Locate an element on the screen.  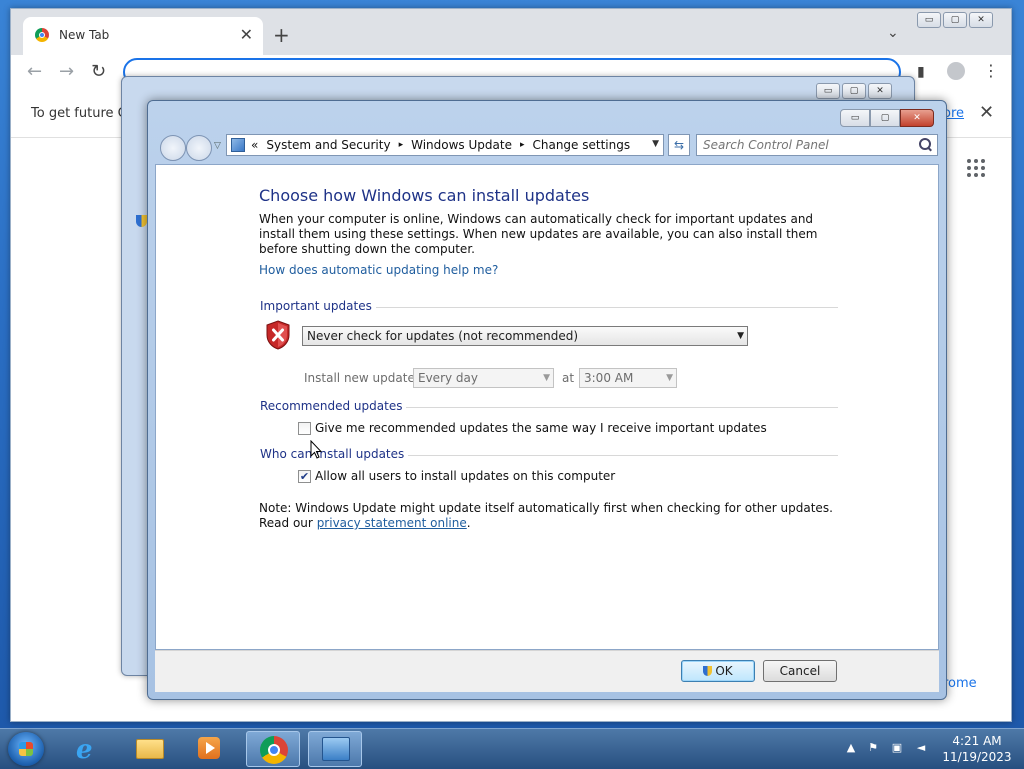
taskbar-control-panel is located at coordinates (335, 749).